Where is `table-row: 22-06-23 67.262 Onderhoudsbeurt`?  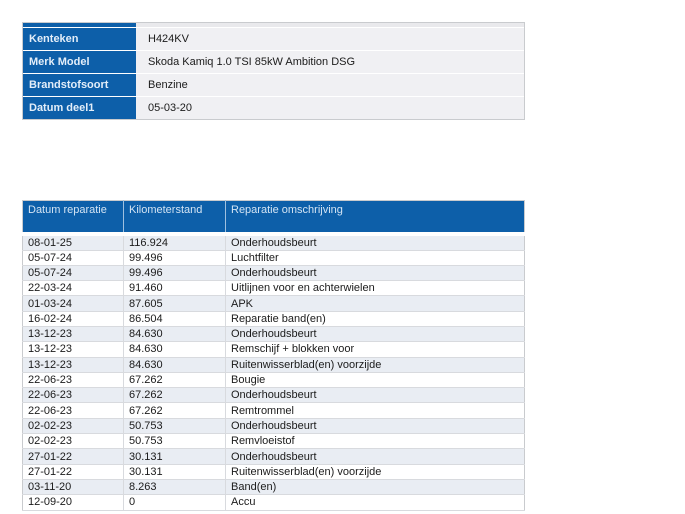 table-row: 22-06-23 67.262 Onderhoudsbeurt is located at coordinates (273, 395).